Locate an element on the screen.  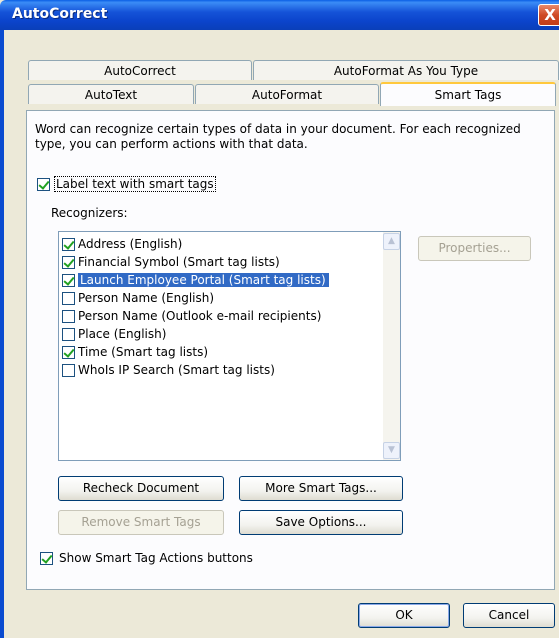
label-smart-tags-label: Label text with smart tags is located at coordinates (135, 184).